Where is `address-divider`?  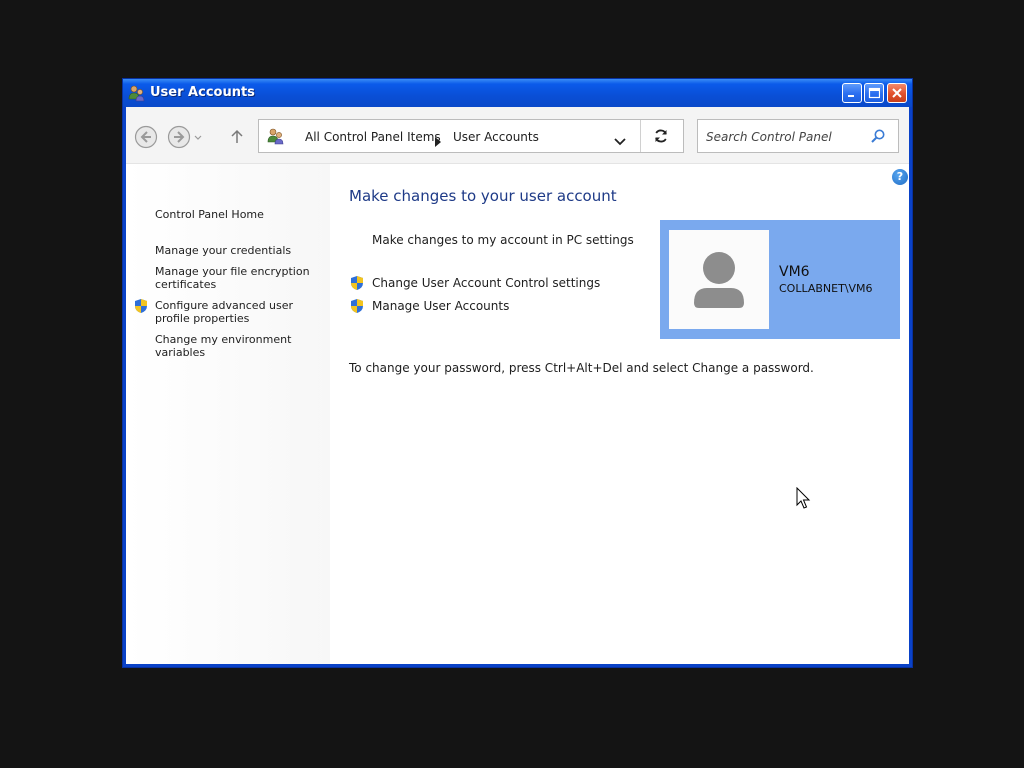 address-divider is located at coordinates (640, 136).